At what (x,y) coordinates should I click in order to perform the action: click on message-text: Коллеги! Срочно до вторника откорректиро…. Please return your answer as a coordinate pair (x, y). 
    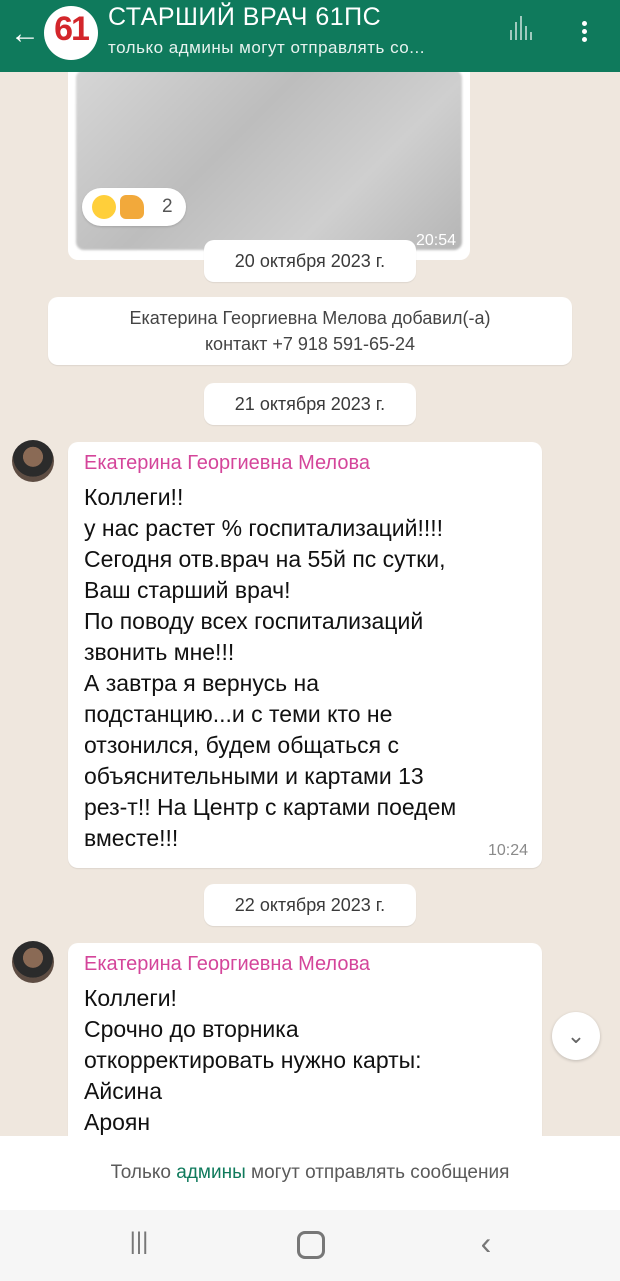
    Looking at the image, I should click on (253, 1060).